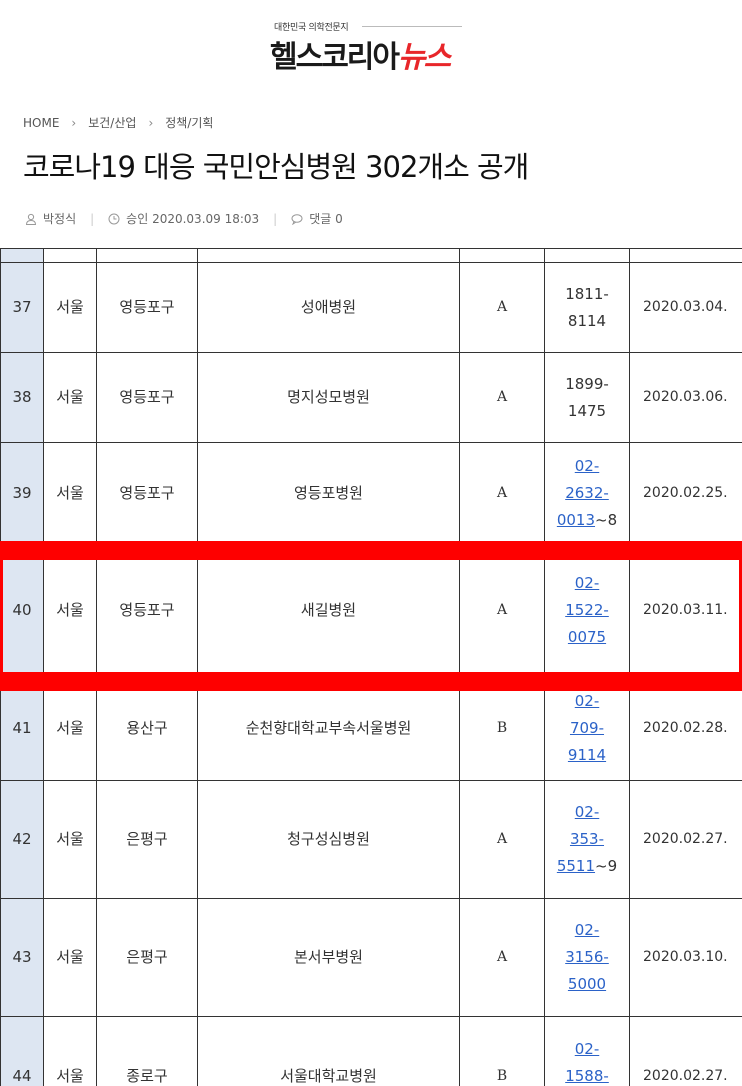 This screenshot has height=1086, width=742. Describe the element at coordinates (685, 397) in the screenshot. I see `row-date: 2020.03.06.` at that location.